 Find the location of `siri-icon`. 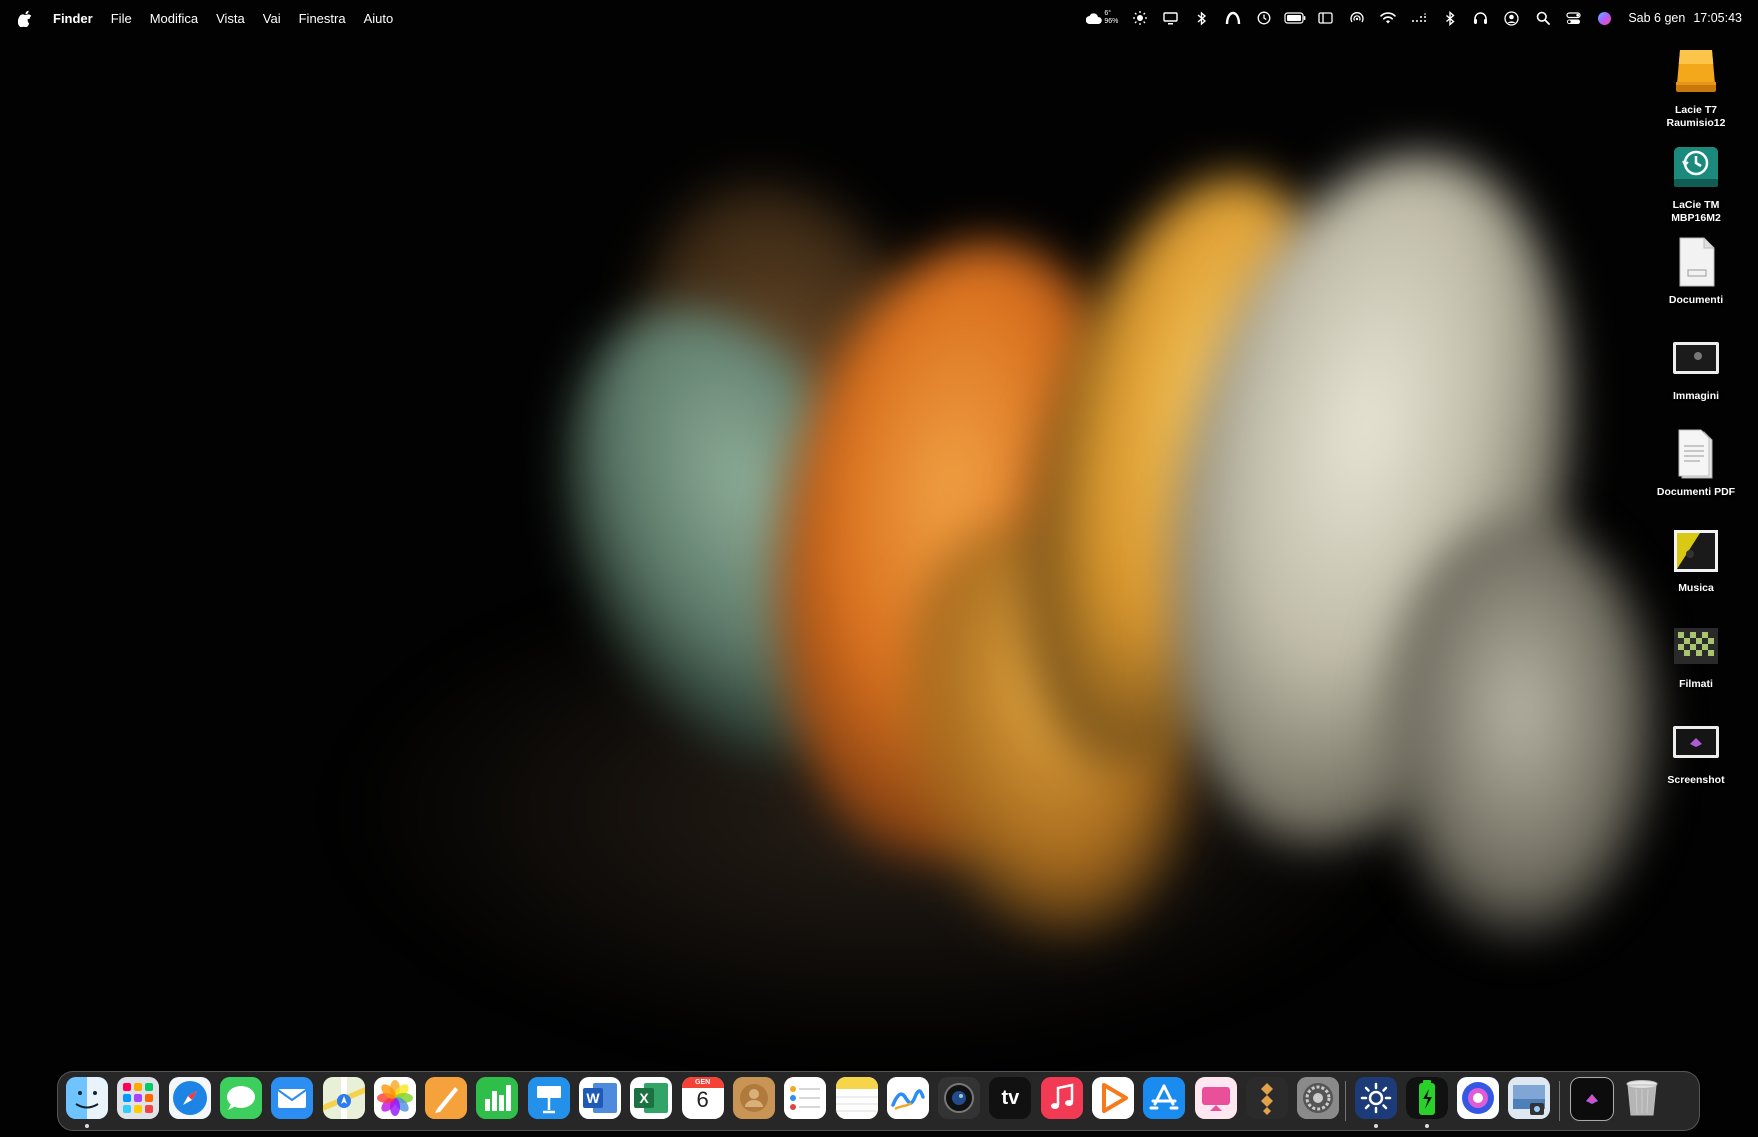

siri-icon is located at coordinates (1604, 18).